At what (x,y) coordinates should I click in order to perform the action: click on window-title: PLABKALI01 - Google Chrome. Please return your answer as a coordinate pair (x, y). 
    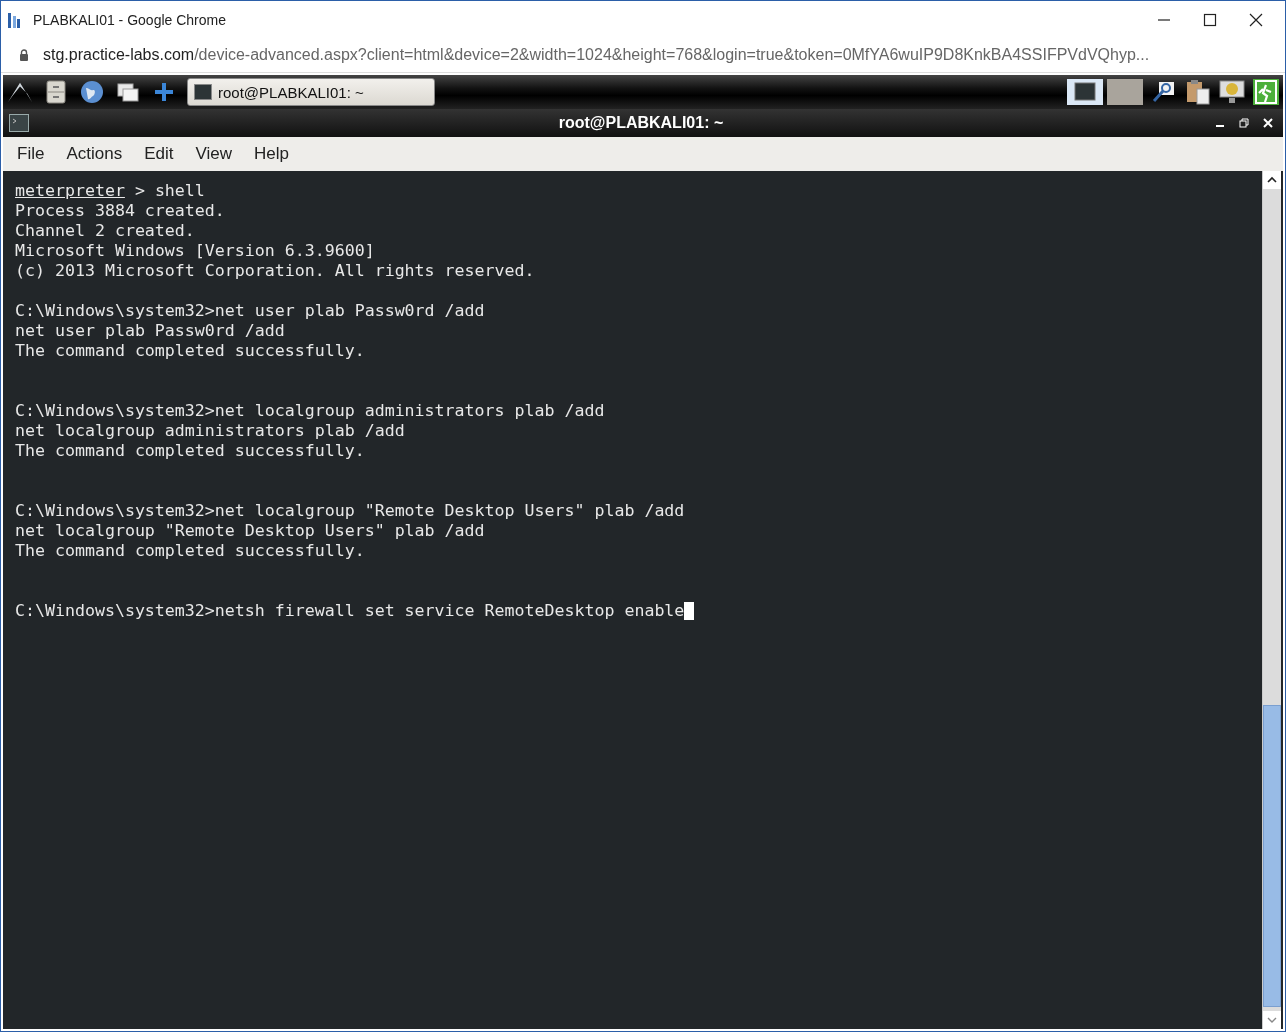
    Looking at the image, I should click on (129, 19).